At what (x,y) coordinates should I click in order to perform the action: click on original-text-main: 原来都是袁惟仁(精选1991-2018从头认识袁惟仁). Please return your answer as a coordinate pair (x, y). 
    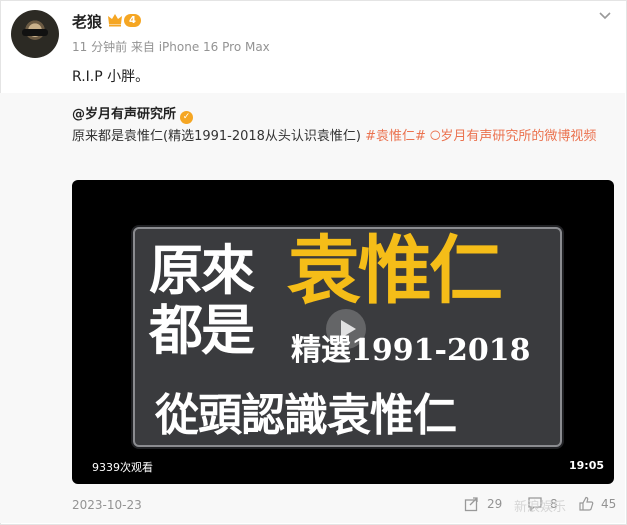
    Looking at the image, I should click on (219, 136).